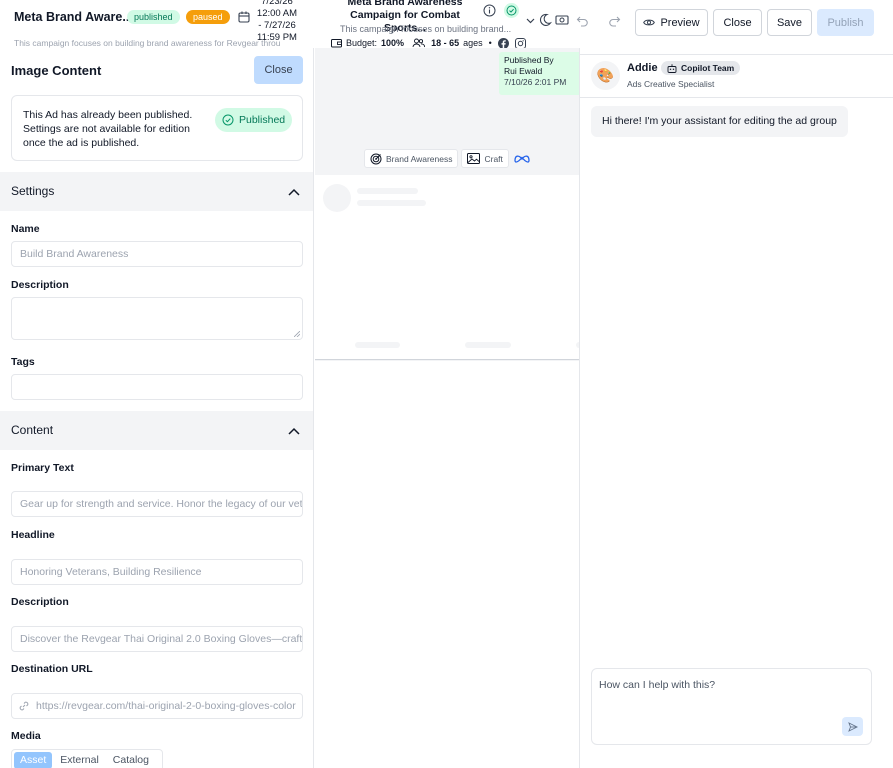 The width and height of the screenshot is (893, 768). What do you see at coordinates (157, 318) in the screenshot?
I see `description-textarea` at bounding box center [157, 318].